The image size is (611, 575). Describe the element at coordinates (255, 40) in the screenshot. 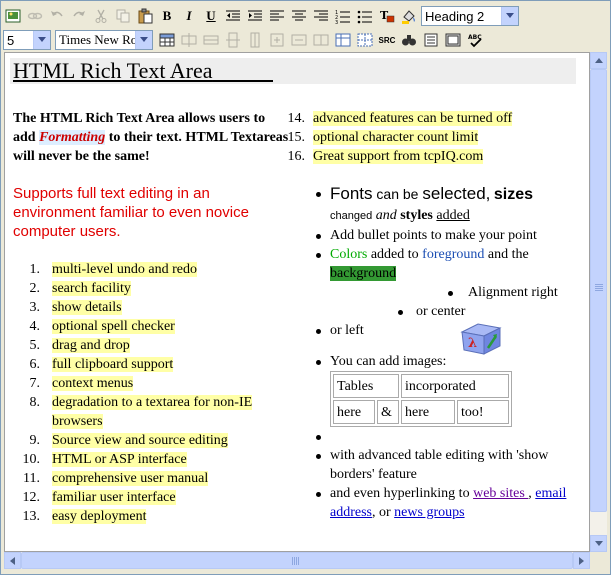

I see `delete-column-icon` at that location.